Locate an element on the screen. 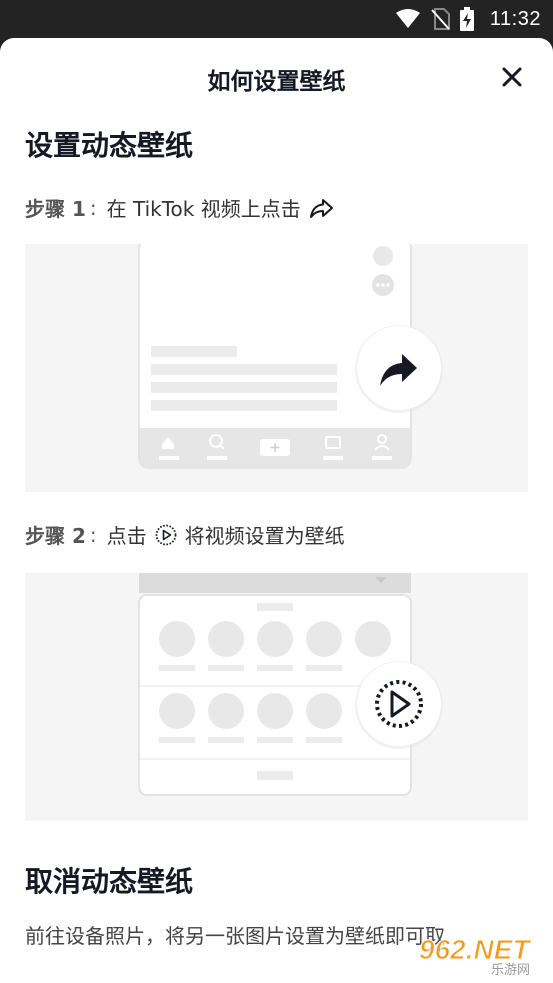 The image size is (553, 983). step-2: 步骤 2 : 点击 将视频设置为壁纸 is located at coordinates (185, 534).